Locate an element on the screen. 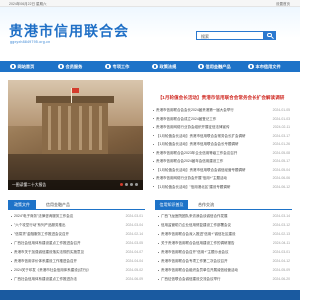 This screenshot has width=320, height=300. set-homepage-link: 设置首页 is located at coordinates (283, 4).